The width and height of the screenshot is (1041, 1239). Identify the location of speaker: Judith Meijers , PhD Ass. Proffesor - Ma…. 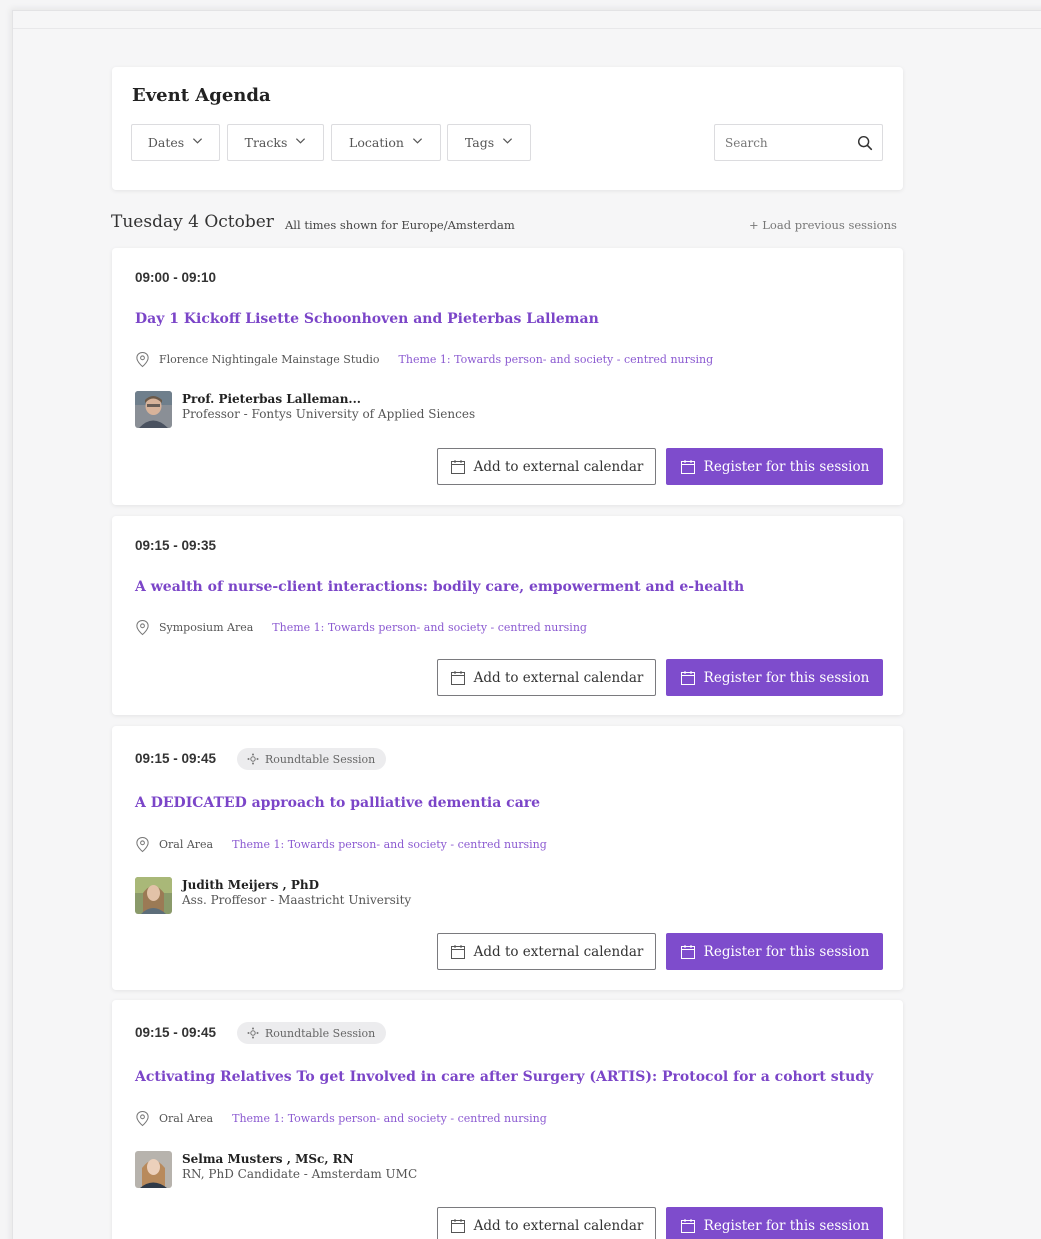
(273, 896).